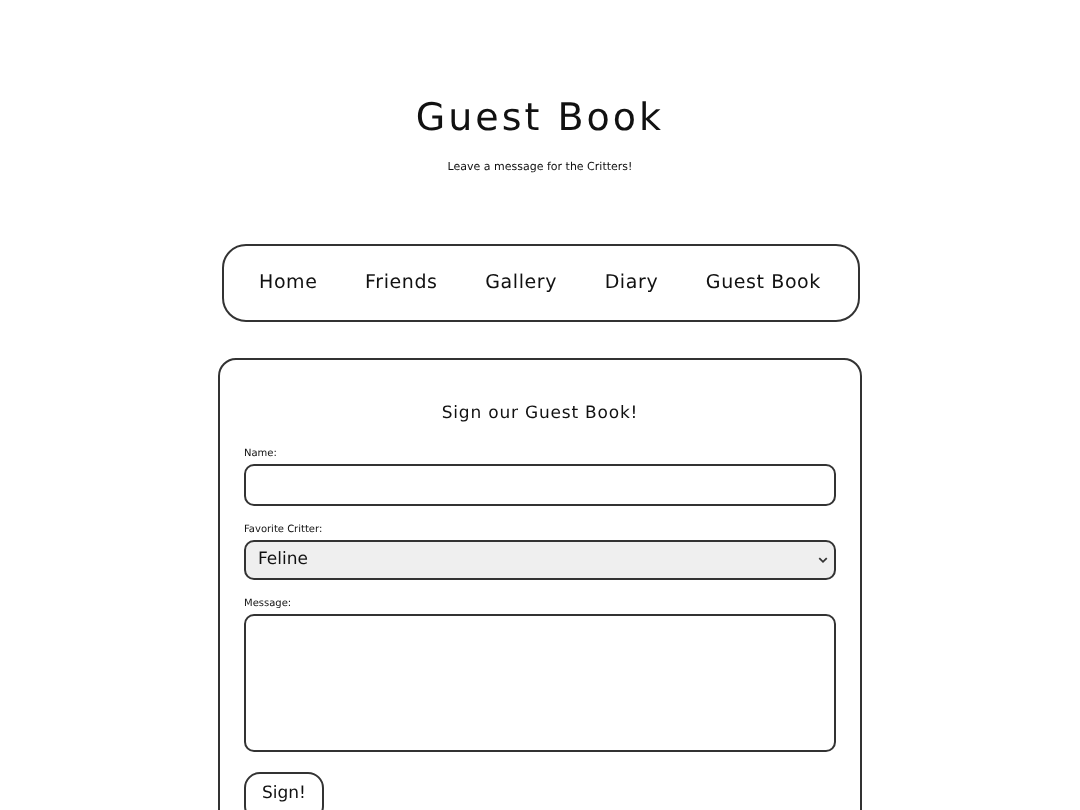  I want to click on page-title: Guest Book, so click(540, 118).